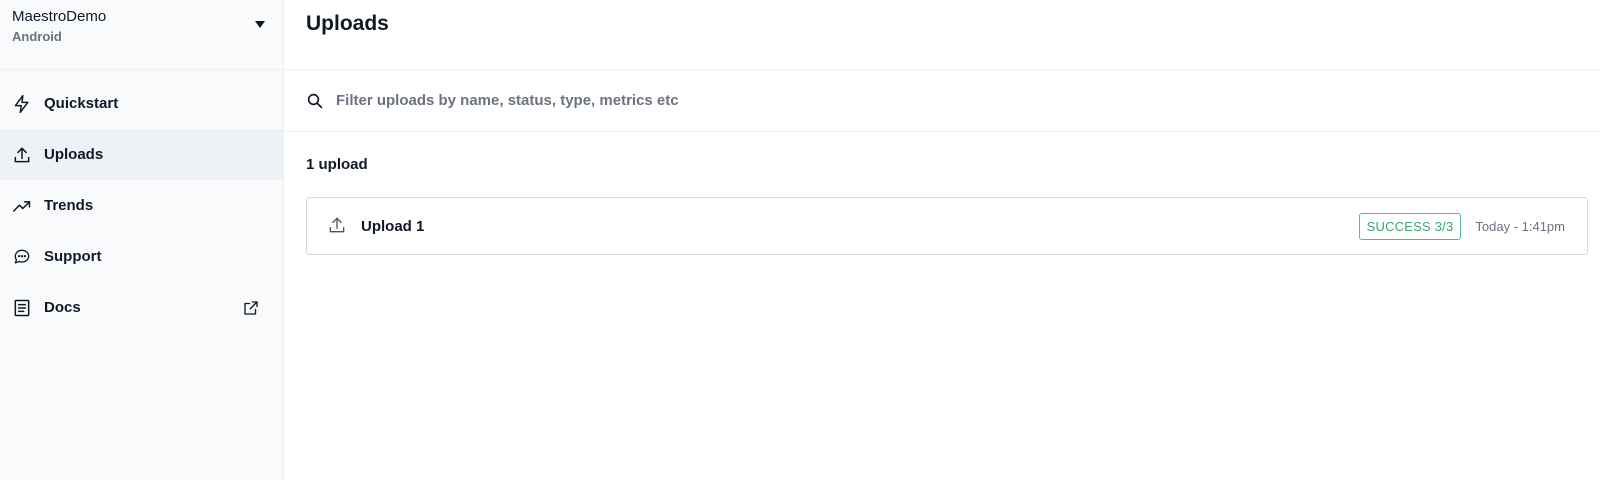 The height and width of the screenshot is (480, 1600). What do you see at coordinates (947, 226) in the screenshot?
I see `upload-row: Upload 1 SUCCESS 3/3 Today - 1:41pm` at bounding box center [947, 226].